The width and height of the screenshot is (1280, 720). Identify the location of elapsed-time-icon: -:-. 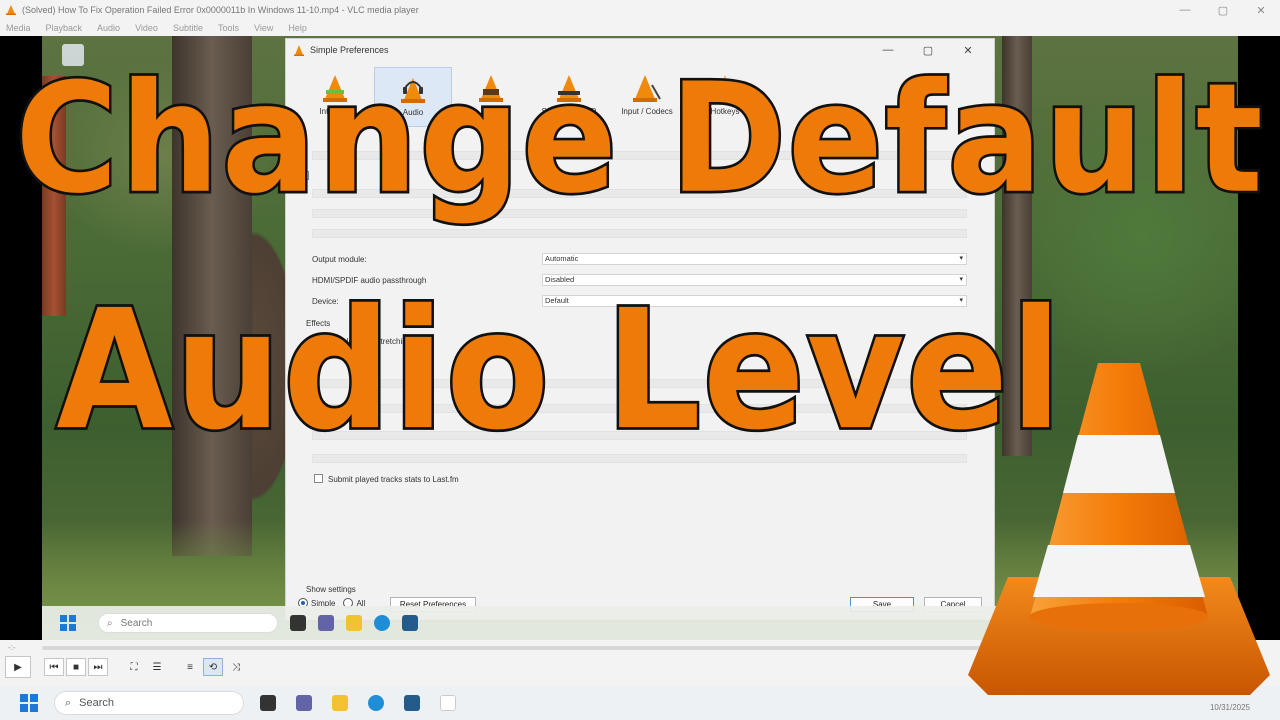
(12, 647).